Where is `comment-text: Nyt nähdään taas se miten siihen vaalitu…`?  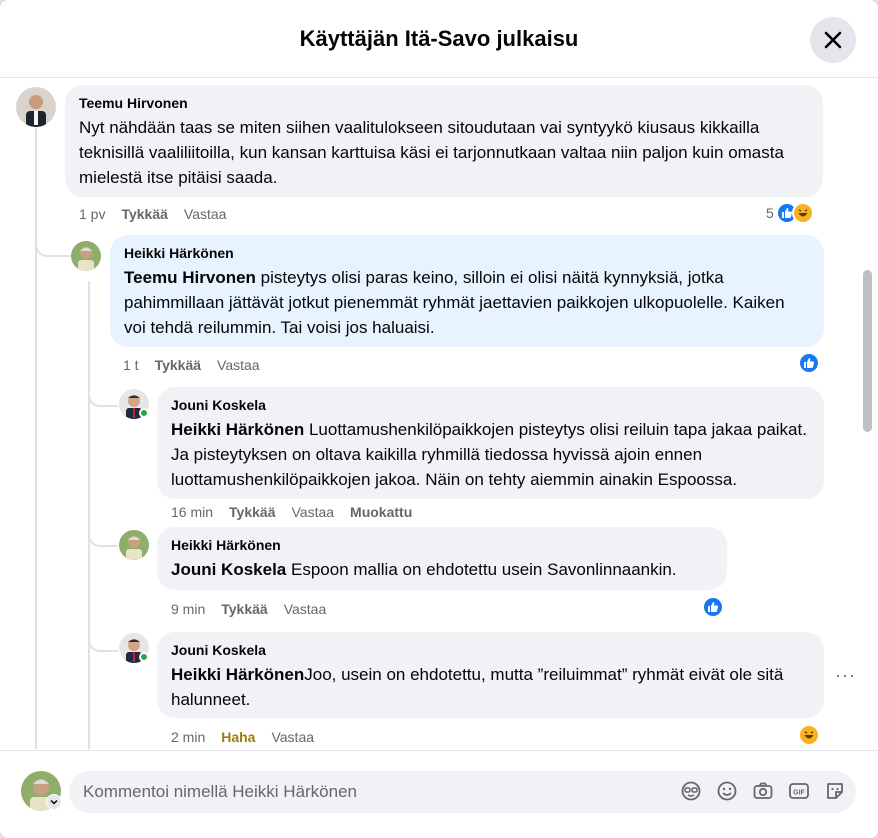
comment-text: Nyt nähdään taas se miten siihen vaalitu… is located at coordinates (431, 152).